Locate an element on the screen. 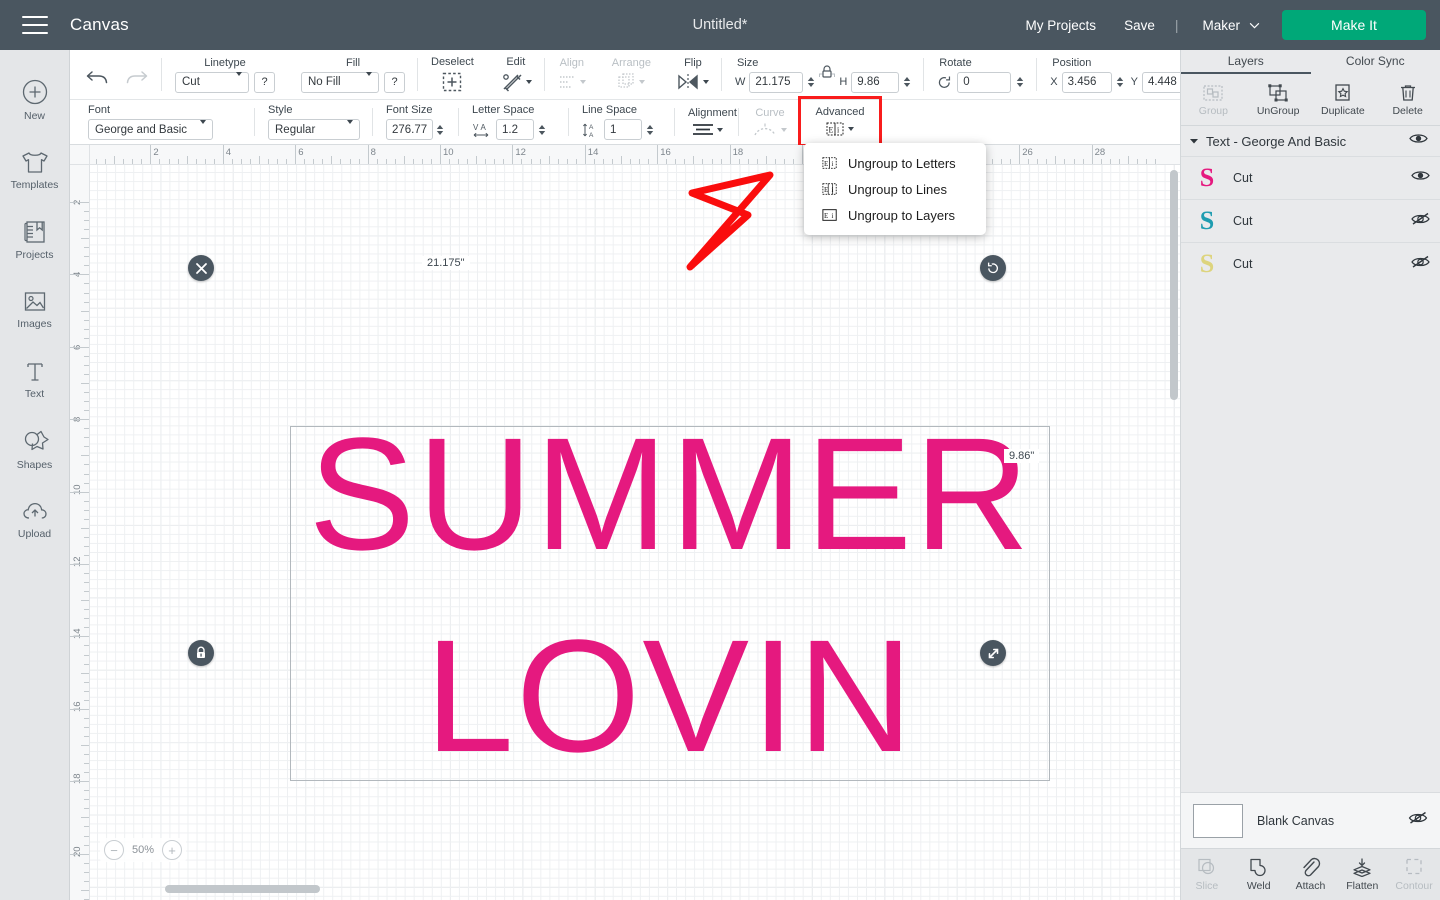 Image resolution: width=1440 pixels, height=900 pixels. hamburger-icon is located at coordinates (35, 25).